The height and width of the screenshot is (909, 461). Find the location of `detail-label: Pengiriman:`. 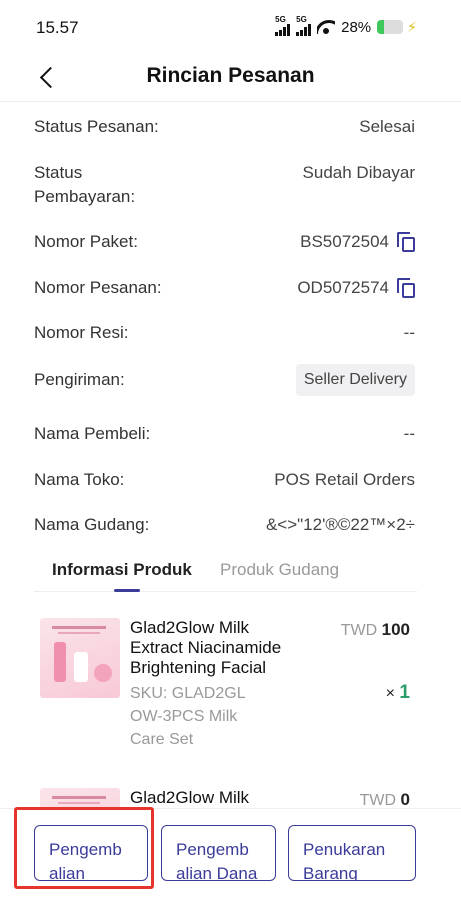

detail-label: Pengiriman: is located at coordinates (79, 379).